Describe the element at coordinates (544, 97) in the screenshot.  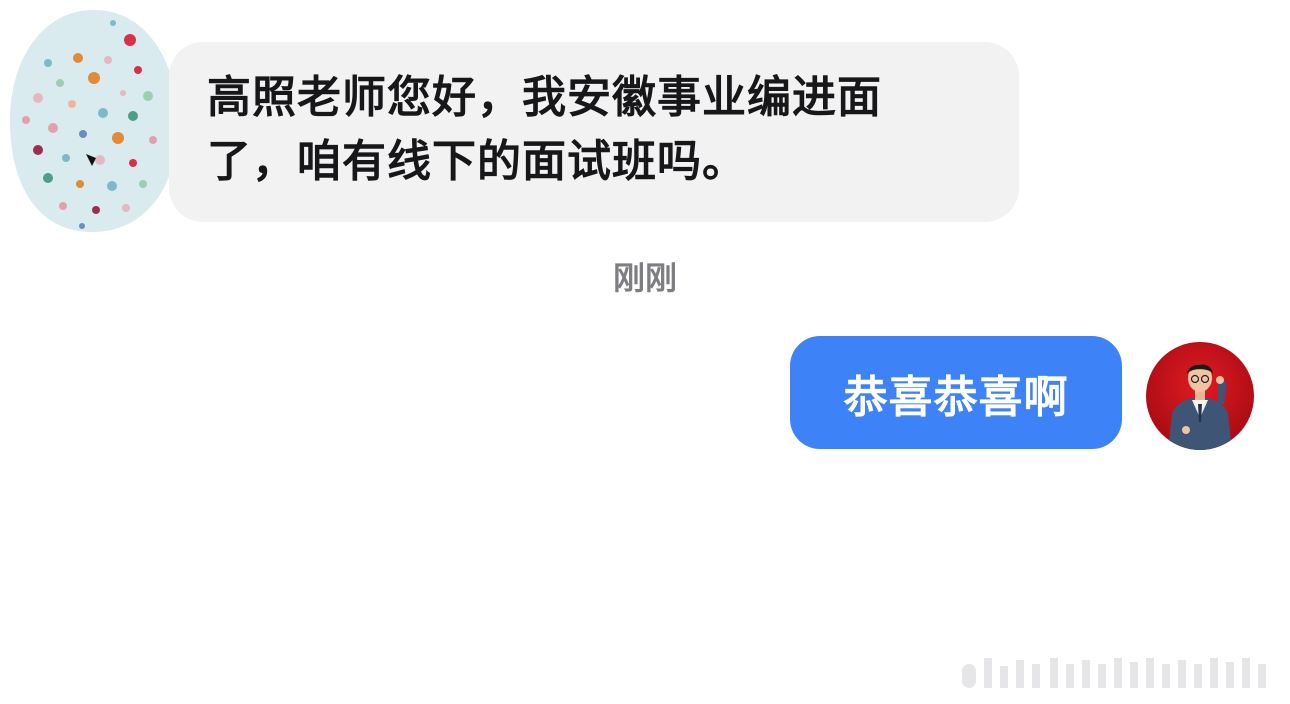
I see `incoming-message-line-1: 高照老师您好，我安徽事业编进面` at that location.